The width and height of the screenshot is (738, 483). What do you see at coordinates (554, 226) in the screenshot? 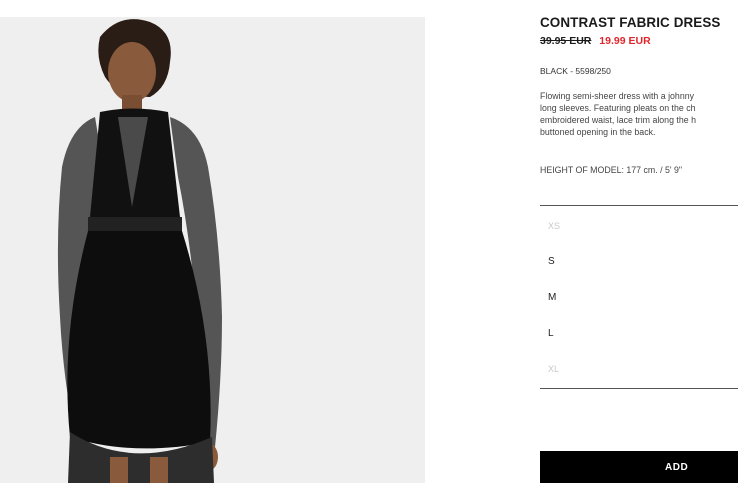
I see `size-option-xs: XS` at bounding box center [554, 226].